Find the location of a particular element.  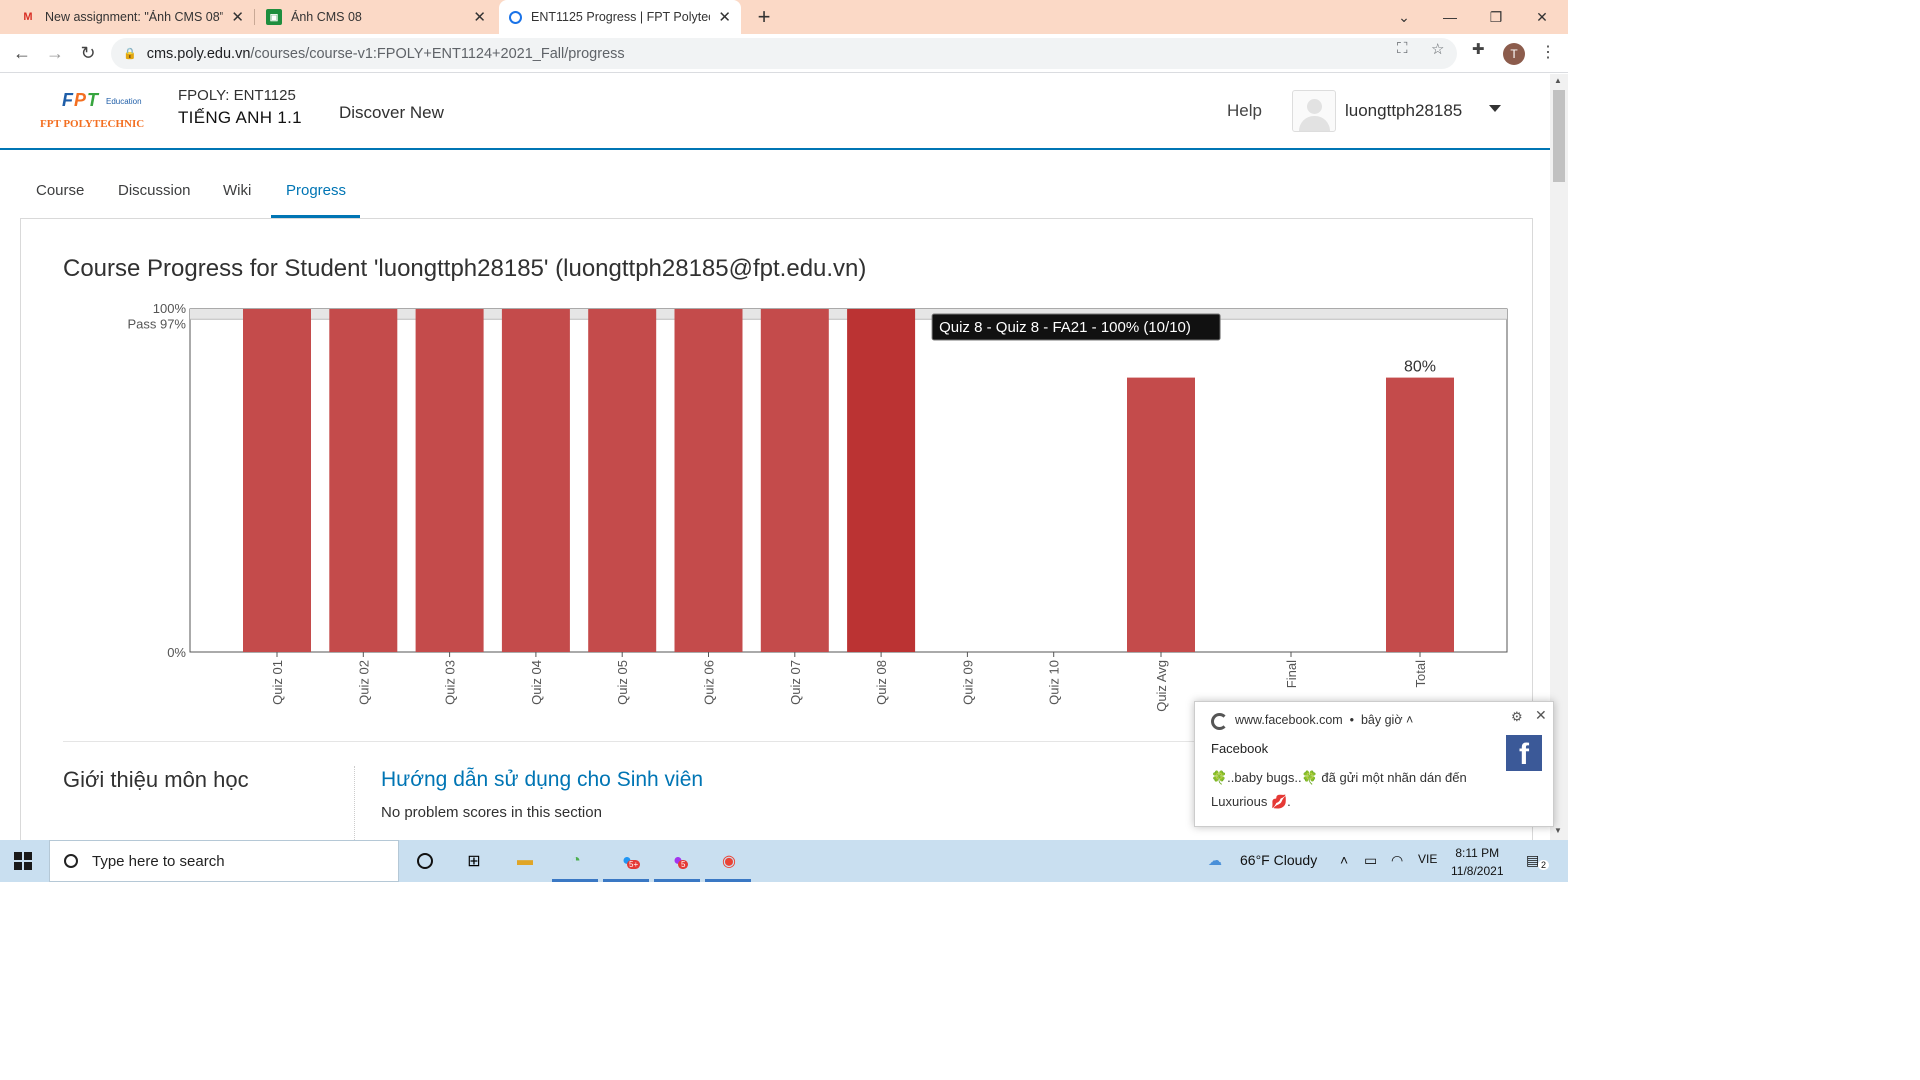

help-link: Help is located at coordinates (1244, 111).